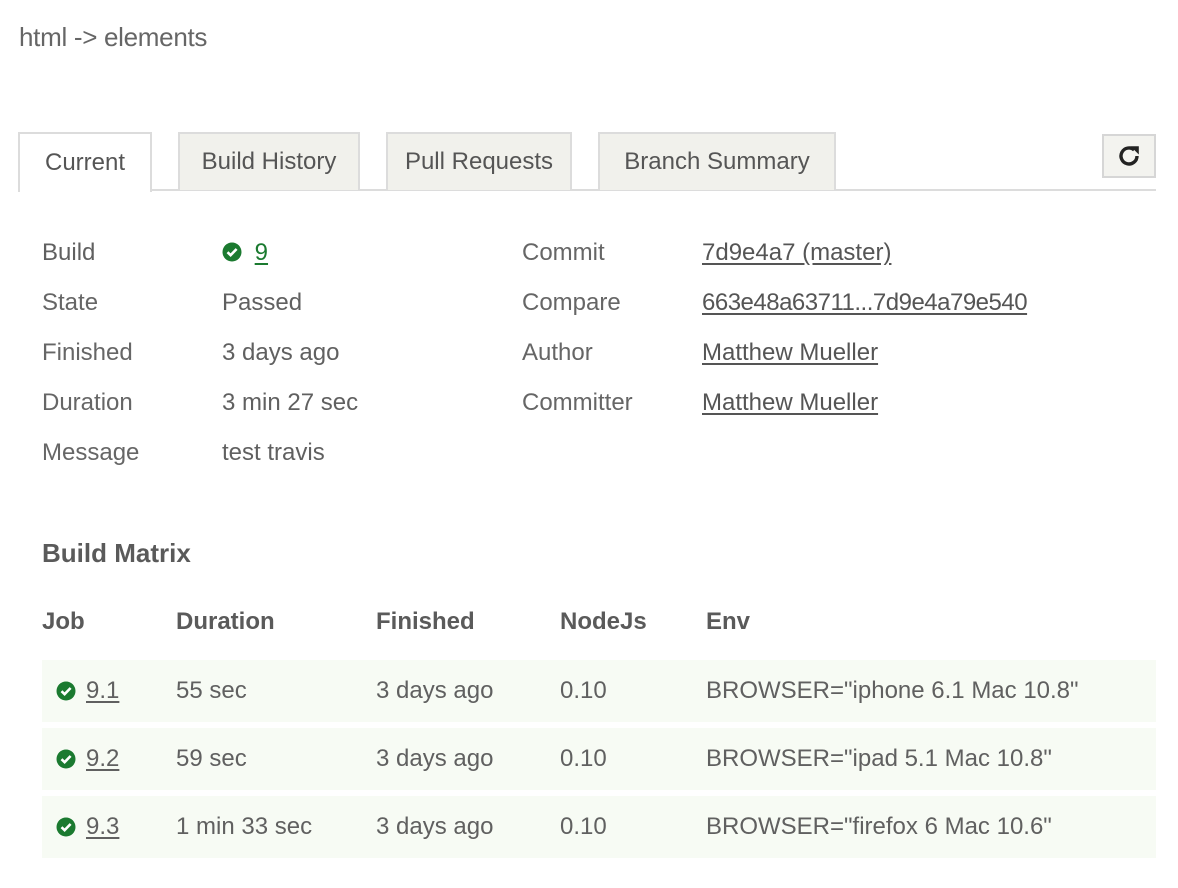  I want to click on job-duration: 1 min 33 sec, so click(244, 826).